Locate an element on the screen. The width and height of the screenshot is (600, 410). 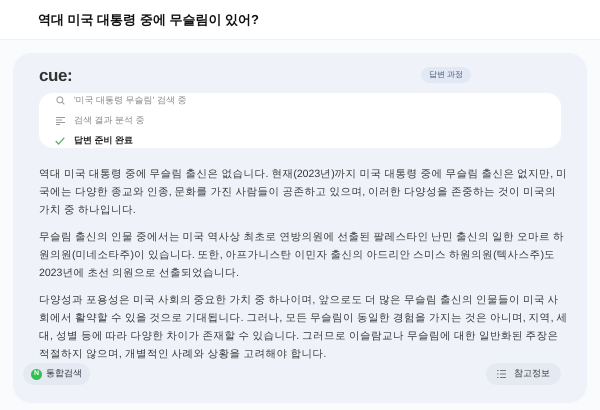
question-title: 역대 미국 대통령 중에 무슬림이 있어? is located at coordinates (148, 19).